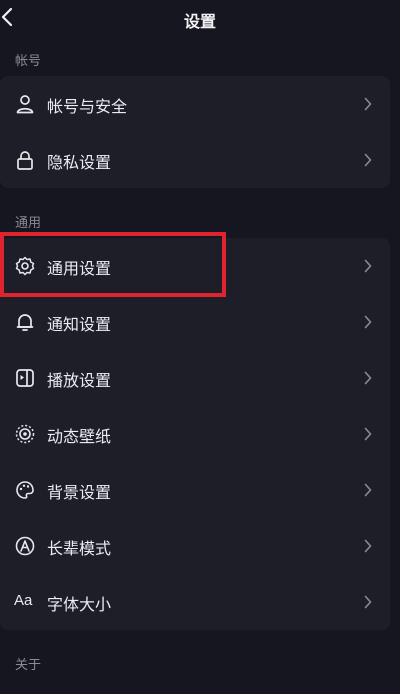 The width and height of the screenshot is (400, 694). I want to click on settings-item-privacy: 隐私设置, so click(195, 160).